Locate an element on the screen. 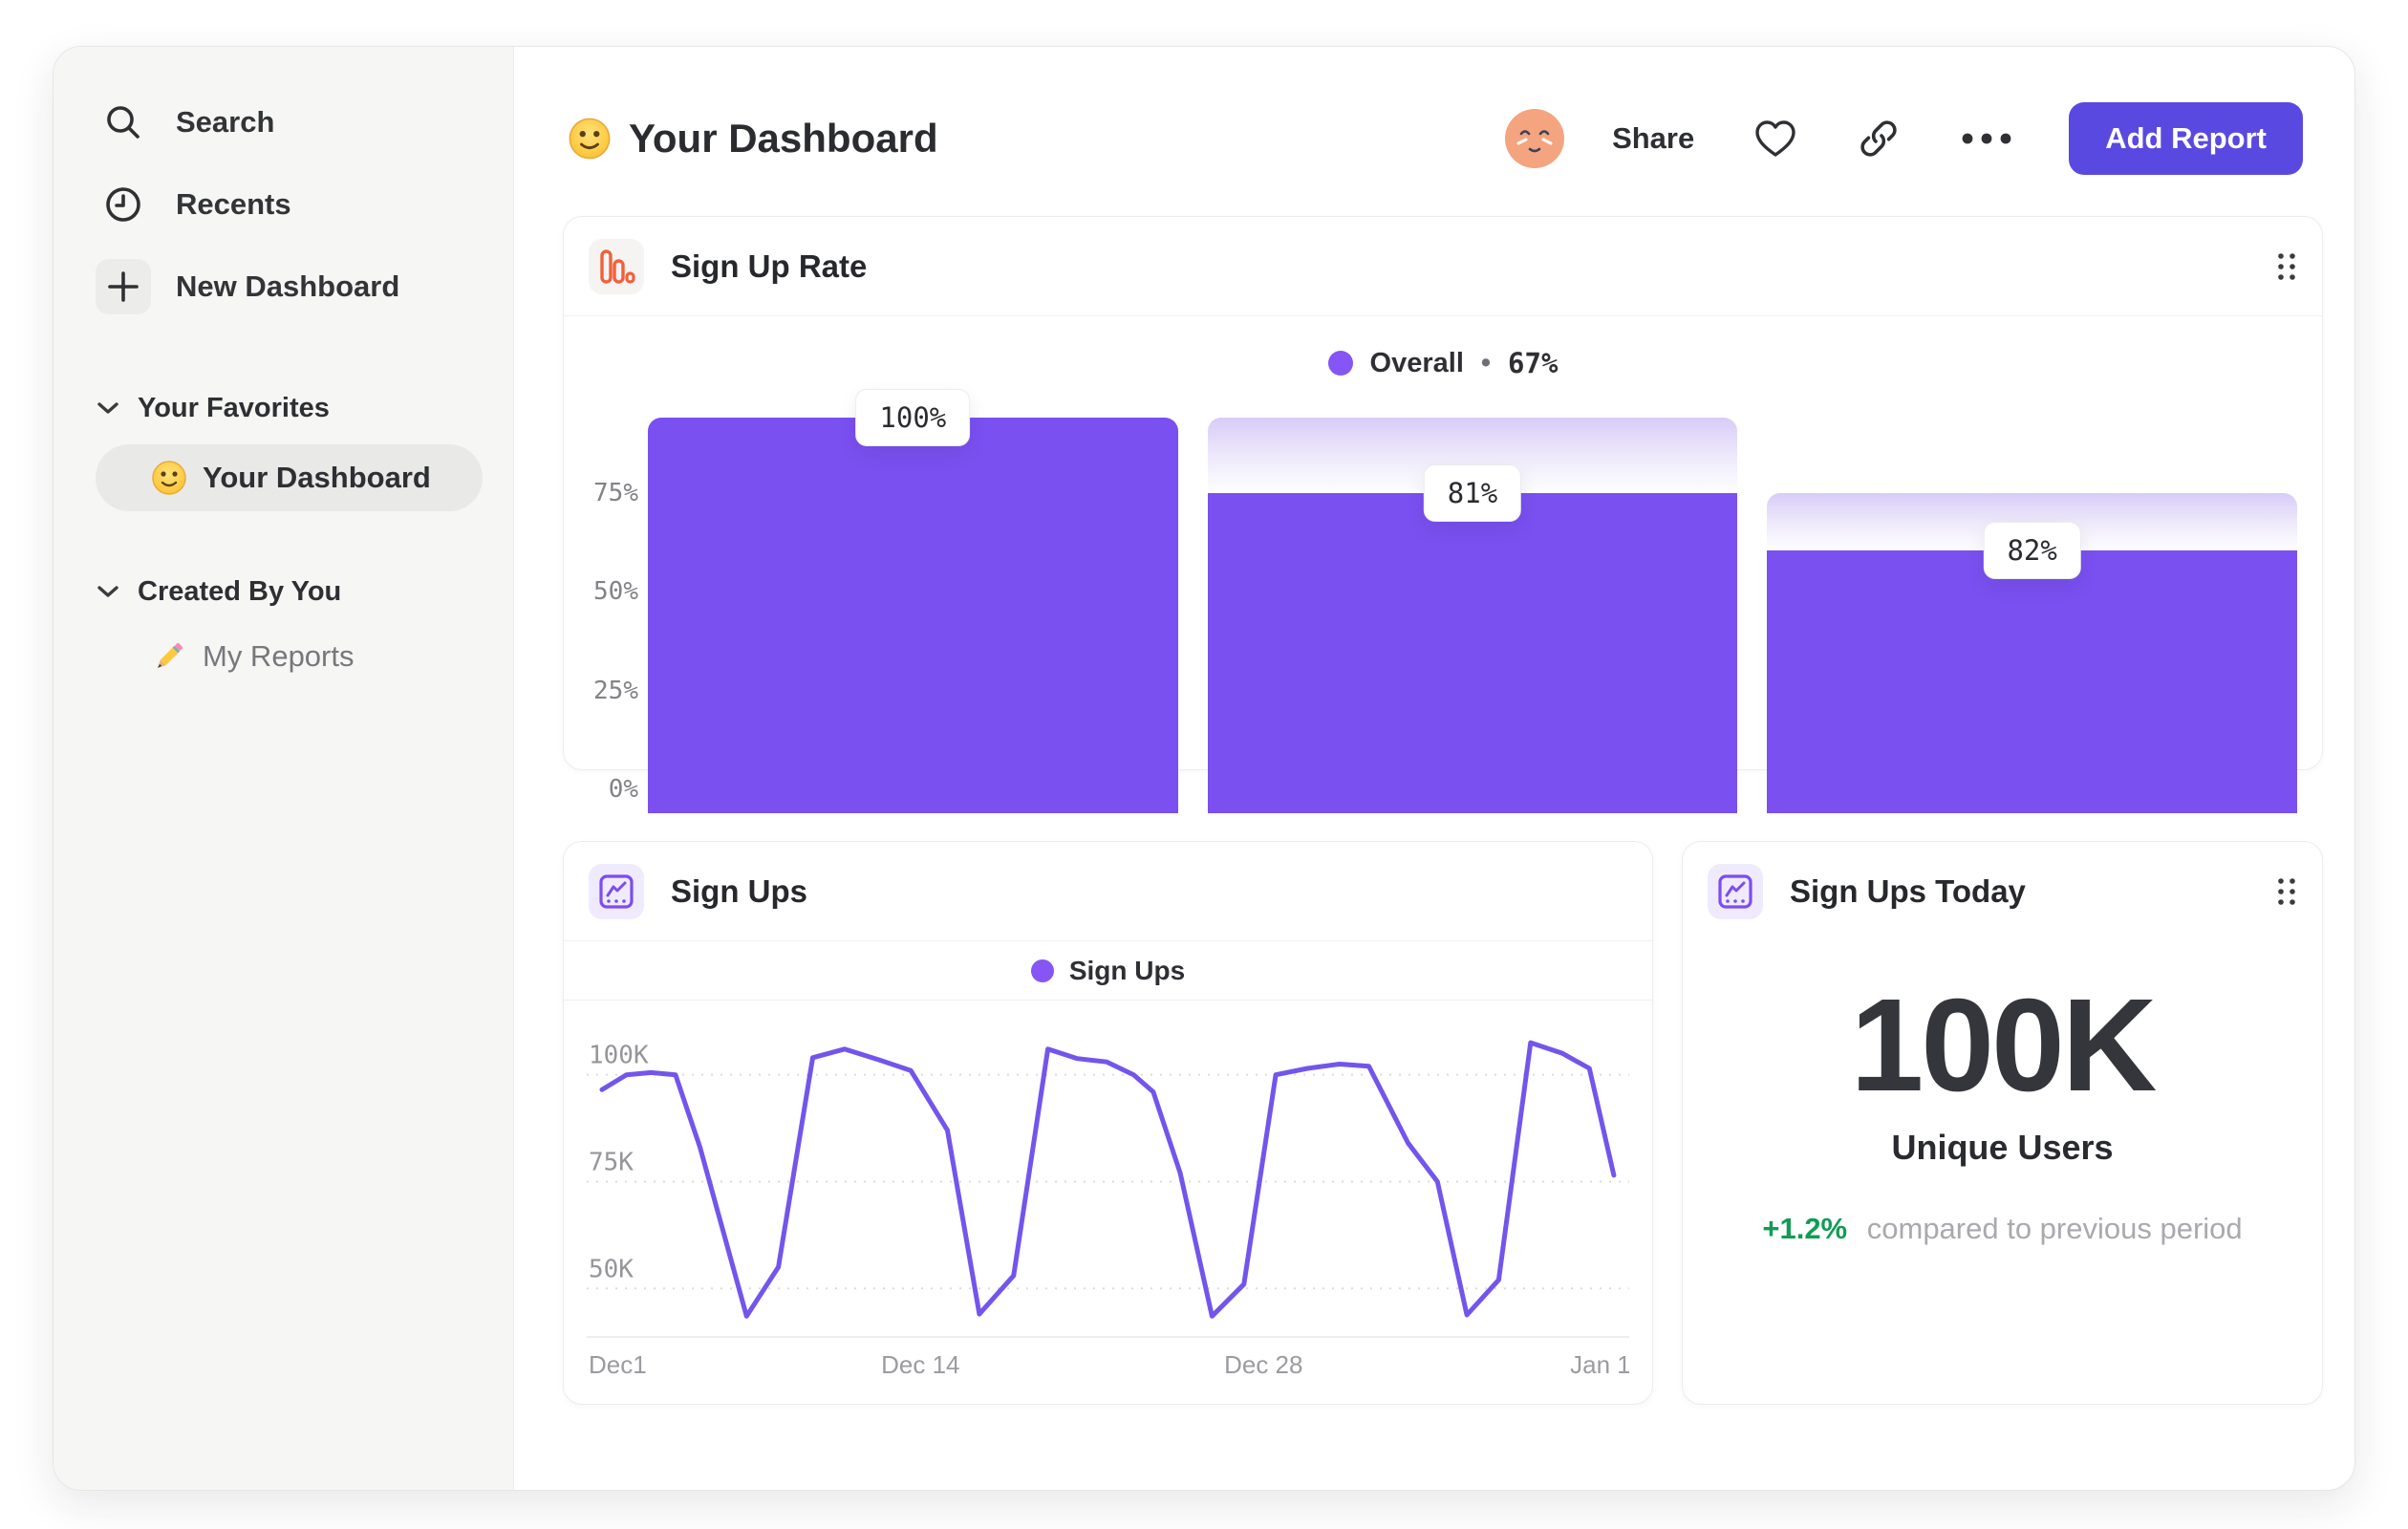 The image size is (2408, 1529). card-header: Sign Up Rate is located at coordinates (1443, 266).